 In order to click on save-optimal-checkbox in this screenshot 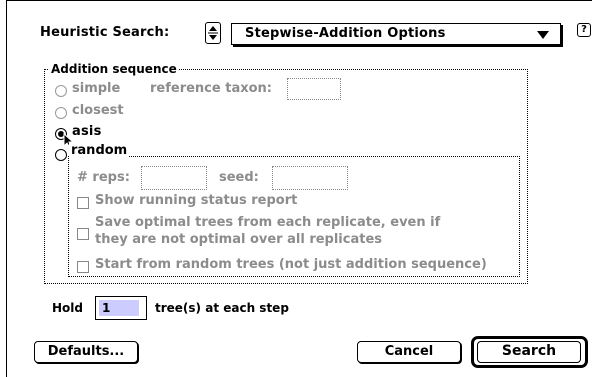, I will do `click(83, 234)`.